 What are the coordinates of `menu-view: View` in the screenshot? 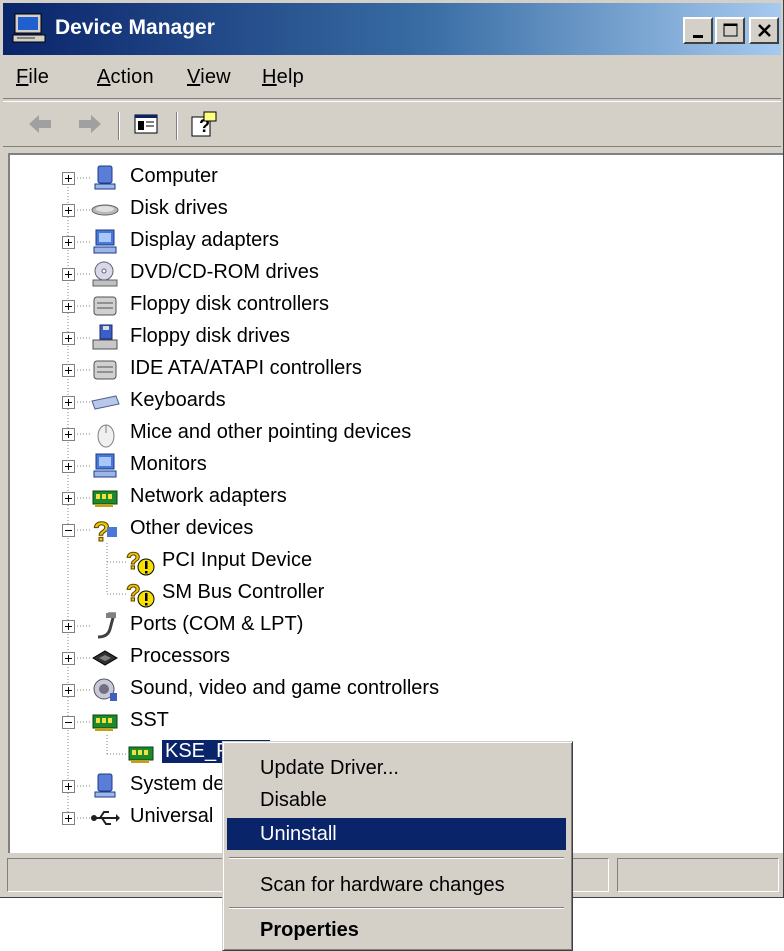 It's located at (209, 77).